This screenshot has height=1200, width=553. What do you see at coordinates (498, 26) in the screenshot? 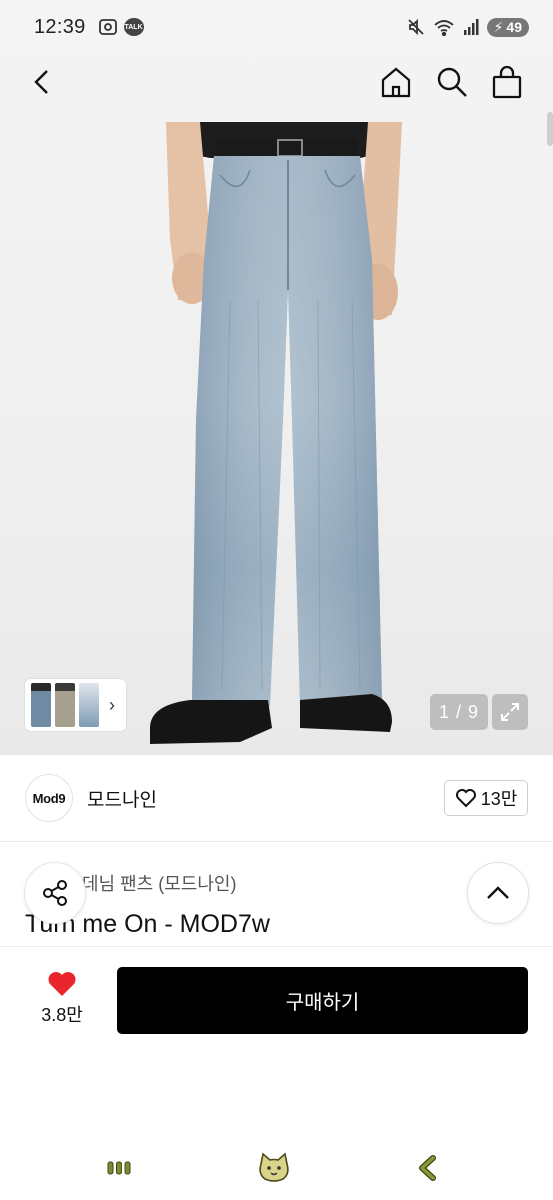
I see `battery-leaf-icon: ⚡` at bounding box center [498, 26].